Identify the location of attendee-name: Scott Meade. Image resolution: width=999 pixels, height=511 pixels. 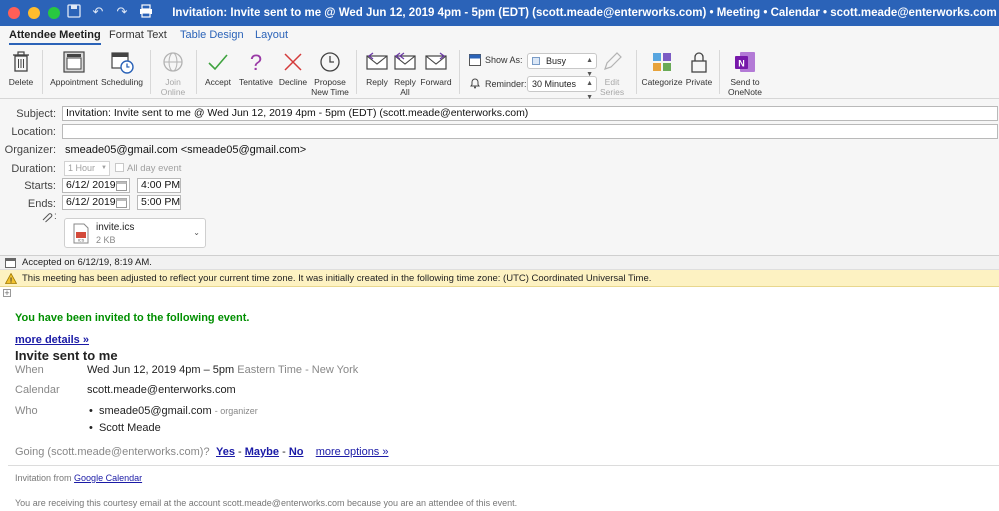
(129, 428).